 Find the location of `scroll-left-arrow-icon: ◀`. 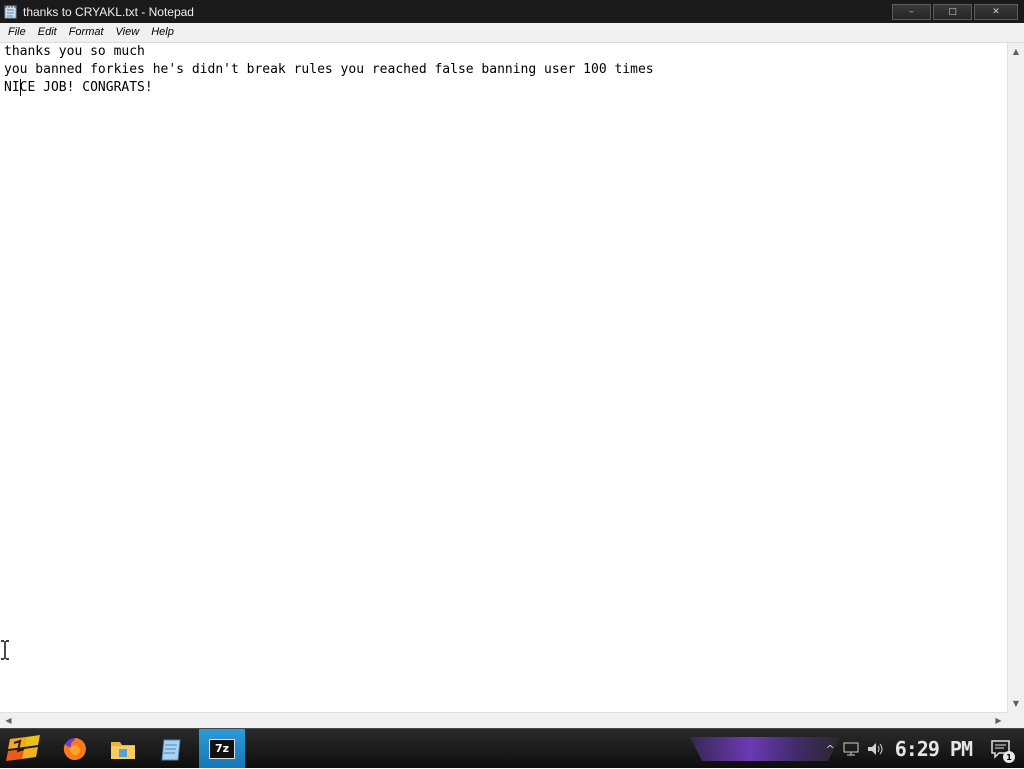

scroll-left-arrow-icon: ◀ is located at coordinates (8, 720).